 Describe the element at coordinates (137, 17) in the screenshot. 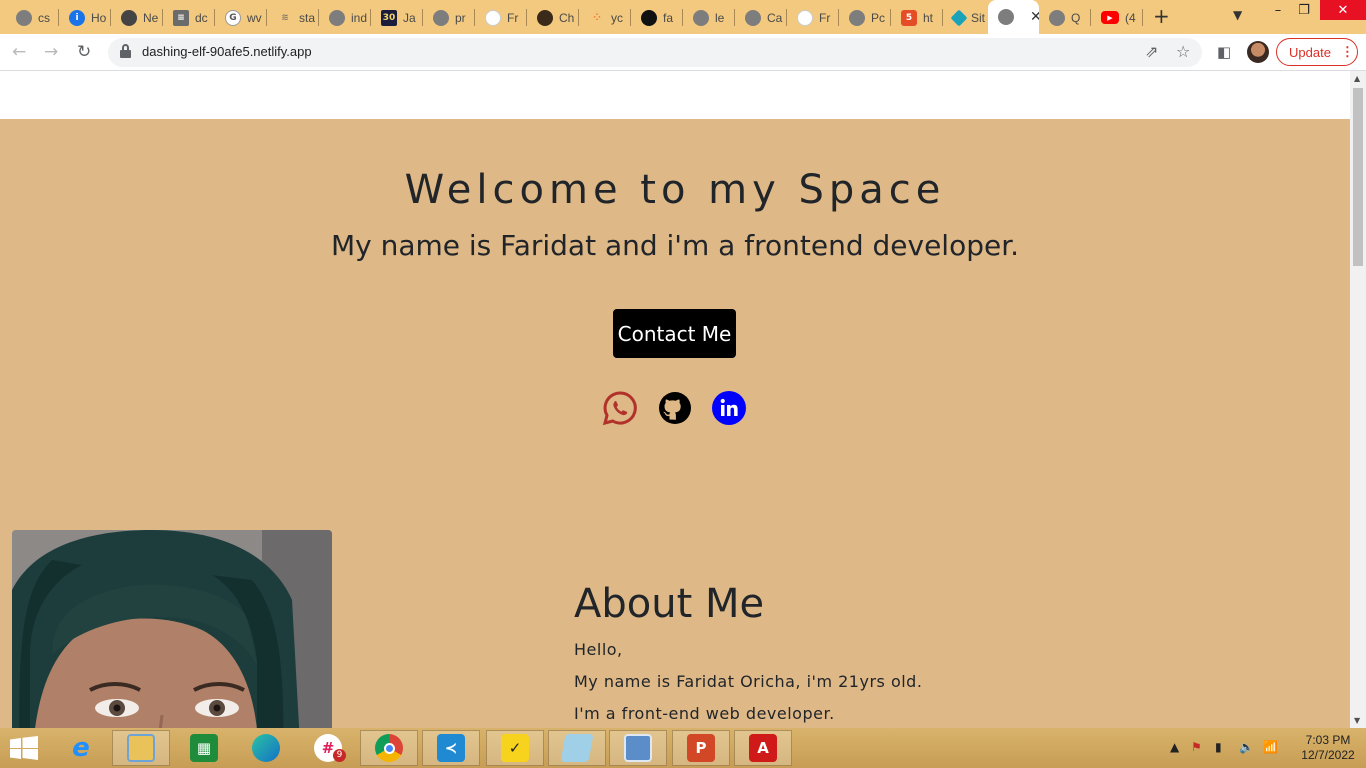

I see `browser-tab: Ne` at that location.